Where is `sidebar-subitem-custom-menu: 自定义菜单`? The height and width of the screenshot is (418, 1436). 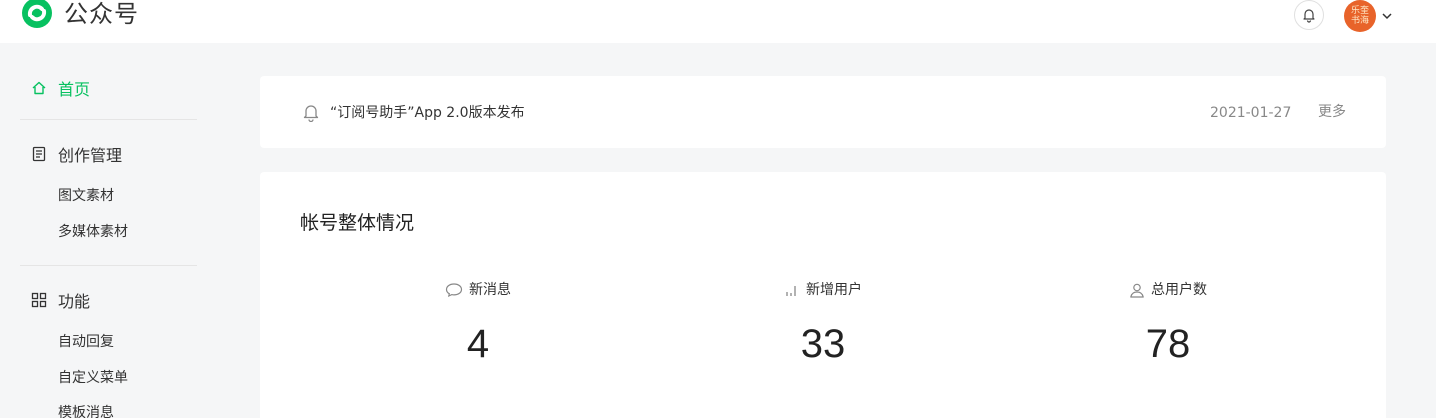 sidebar-subitem-custom-menu: 自定义菜单 is located at coordinates (93, 378).